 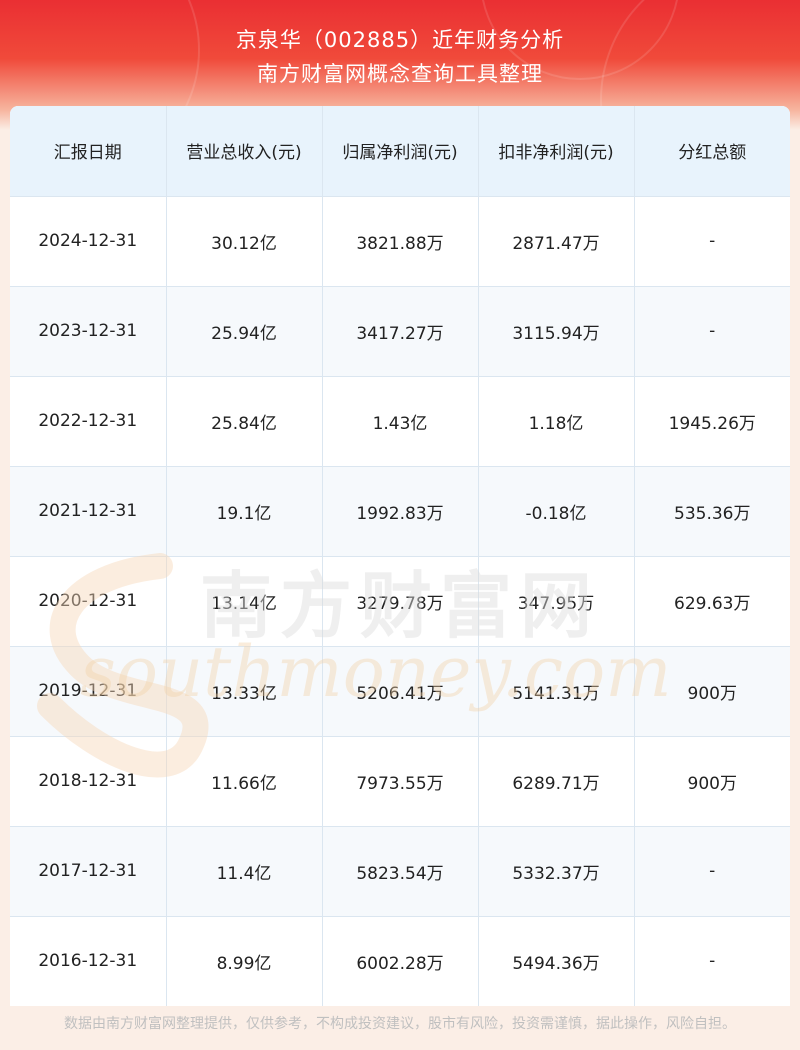 I want to click on table-cell: 629.63万, so click(x=712, y=601).